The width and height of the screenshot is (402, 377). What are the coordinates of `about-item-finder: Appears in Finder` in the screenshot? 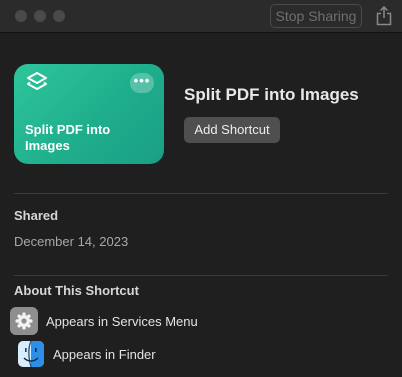 It's located at (200, 355).